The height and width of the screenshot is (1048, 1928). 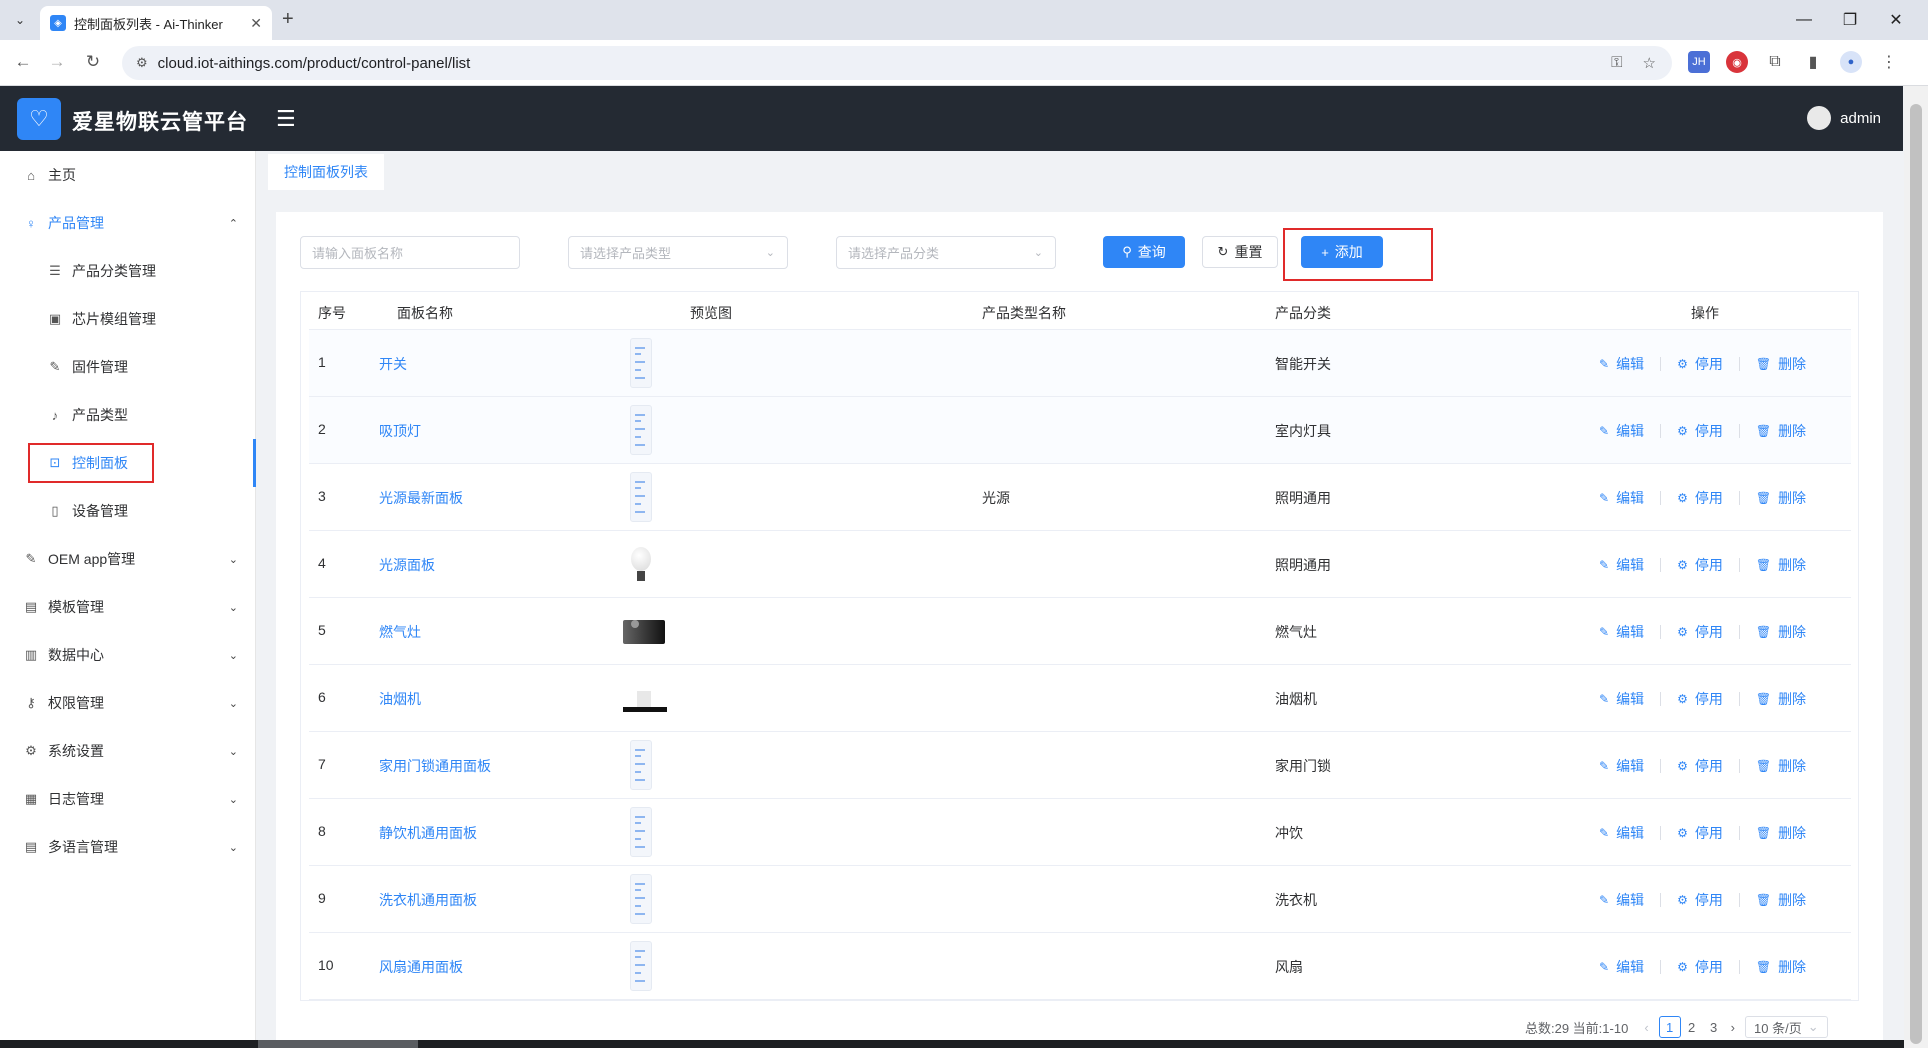 I want to click on sidebar-item-multi-language: ▤ 多语言管理 ⌄, so click(x=128, y=847).